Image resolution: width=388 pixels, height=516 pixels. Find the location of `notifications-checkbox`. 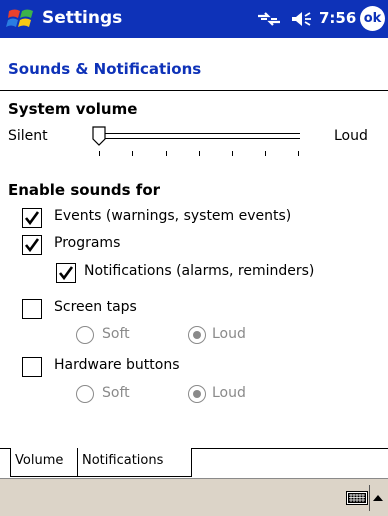

notifications-checkbox is located at coordinates (66, 273).